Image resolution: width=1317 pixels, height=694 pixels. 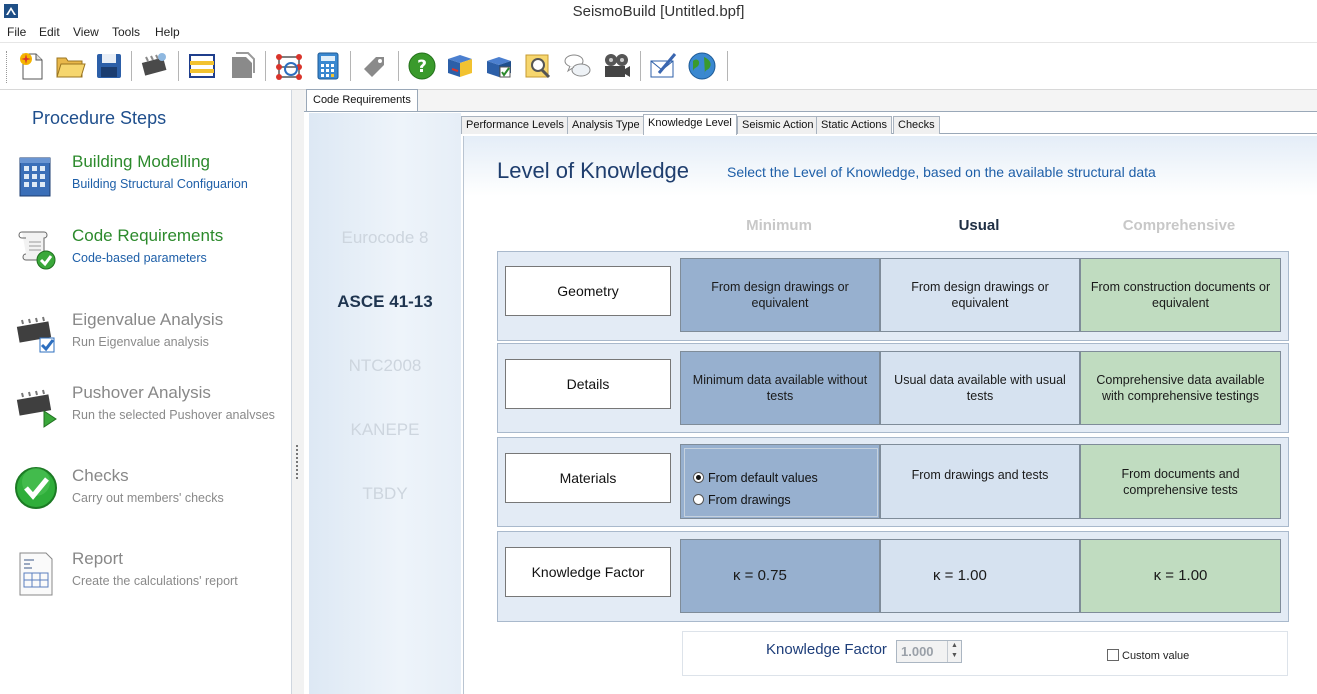 What do you see at coordinates (148, 235) in the screenshot?
I see `step-title: Code Requirements` at bounding box center [148, 235].